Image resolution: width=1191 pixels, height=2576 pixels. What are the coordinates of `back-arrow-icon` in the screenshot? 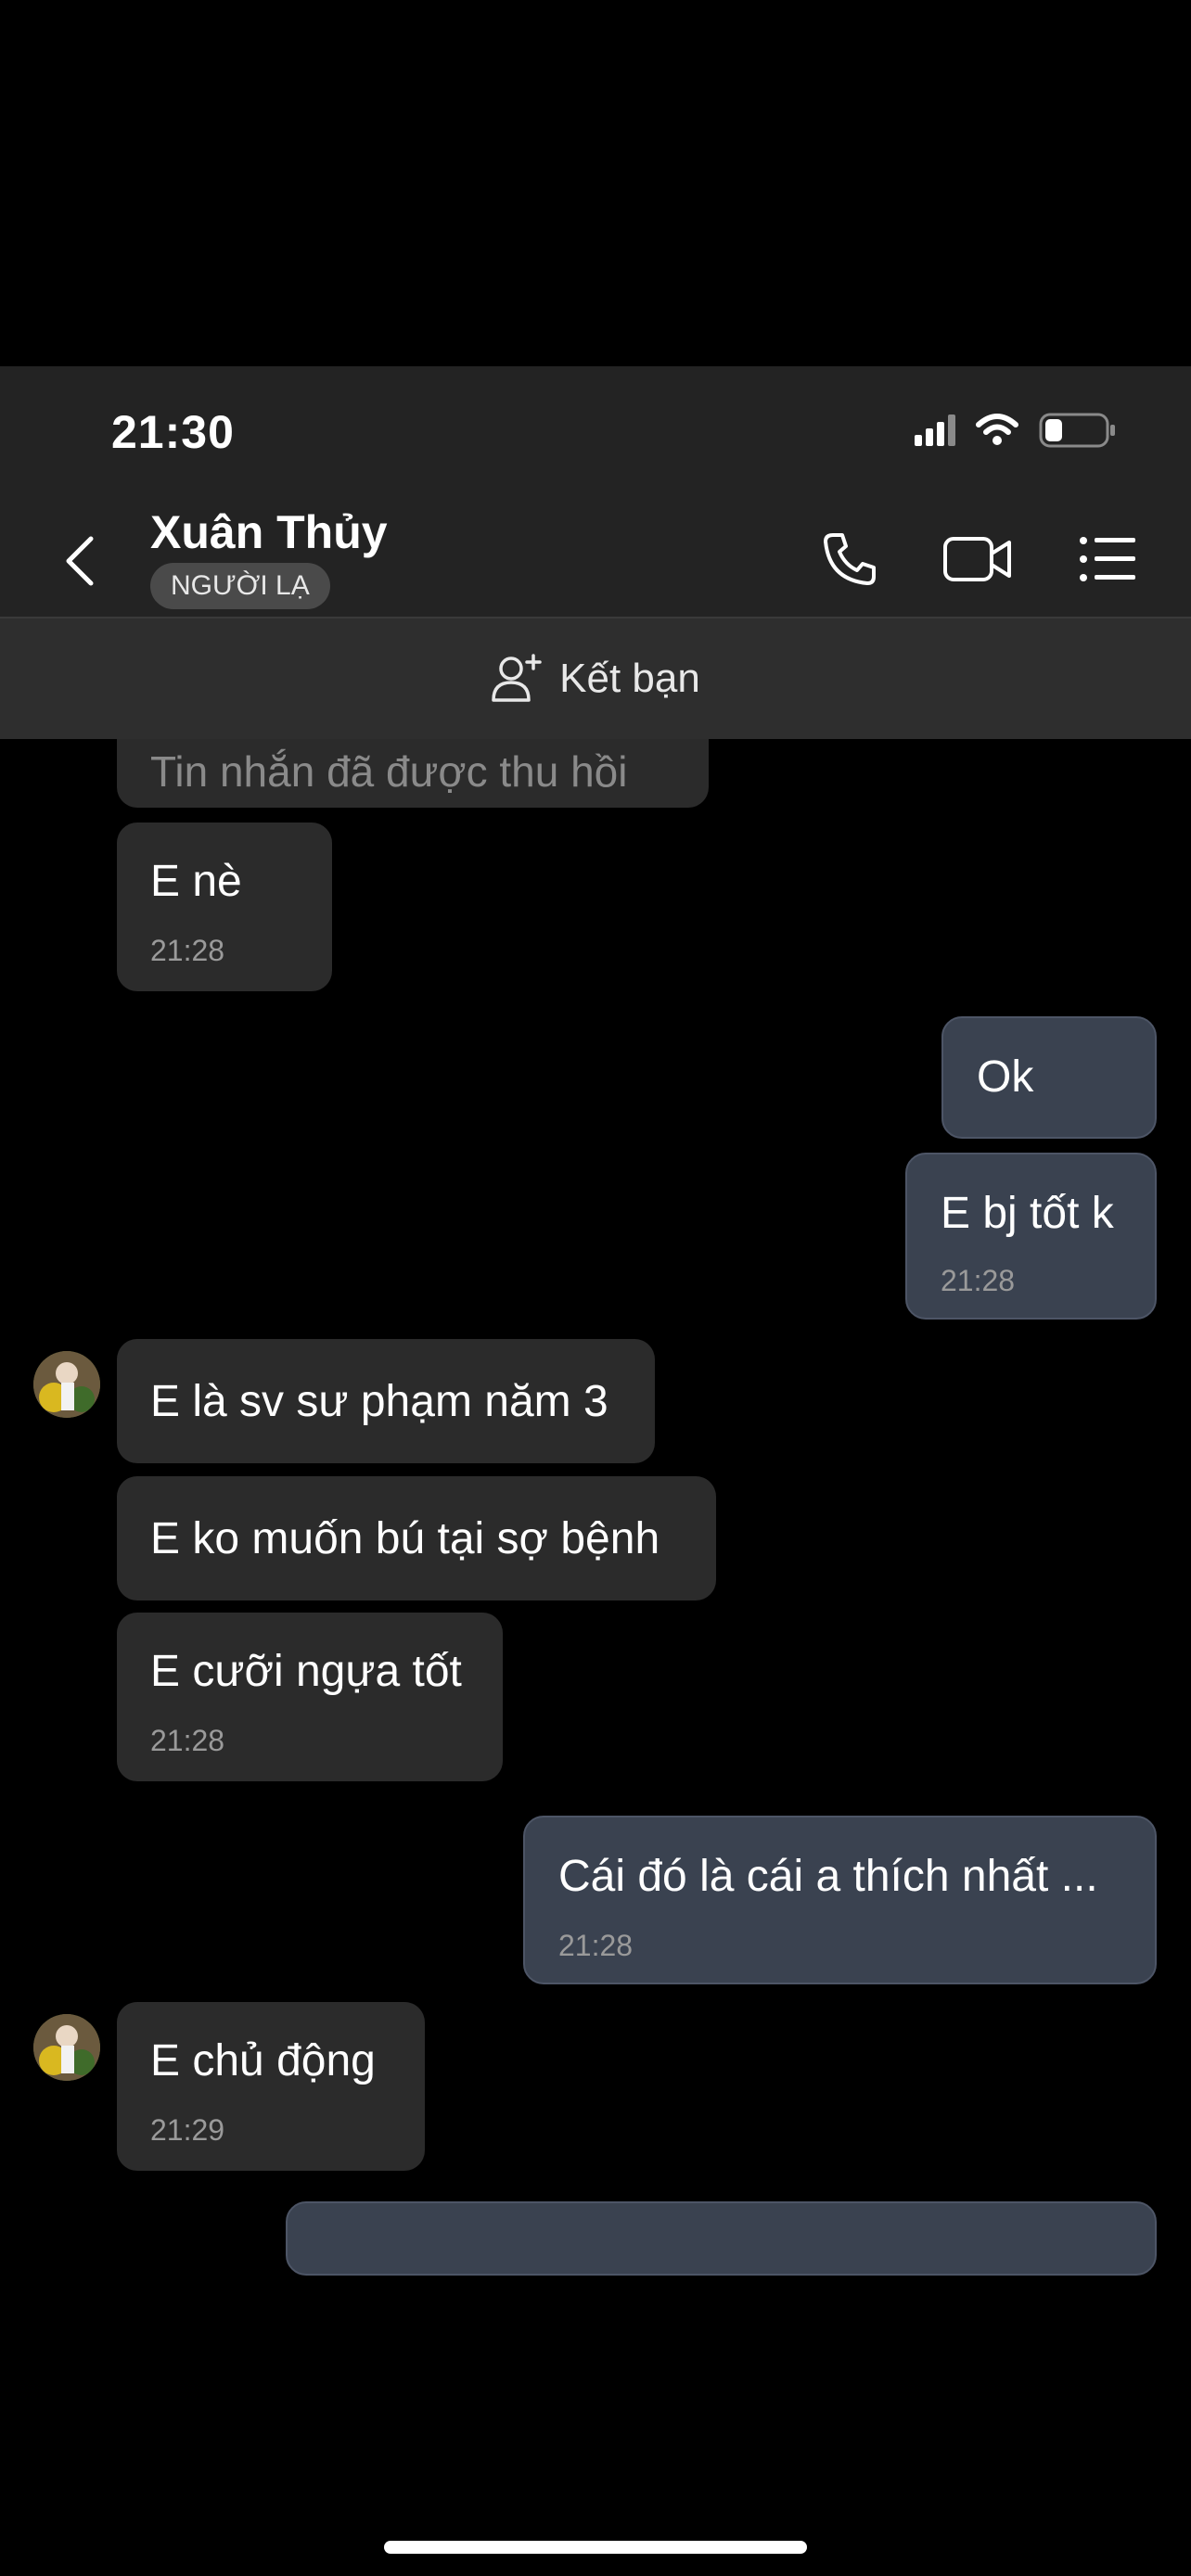 It's located at (81, 561).